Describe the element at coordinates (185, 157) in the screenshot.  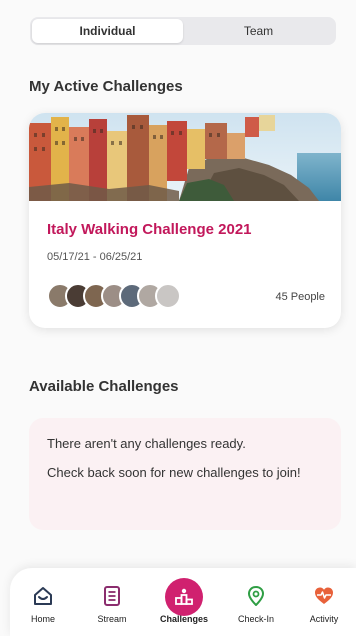
I see `challenge-cover-image` at that location.